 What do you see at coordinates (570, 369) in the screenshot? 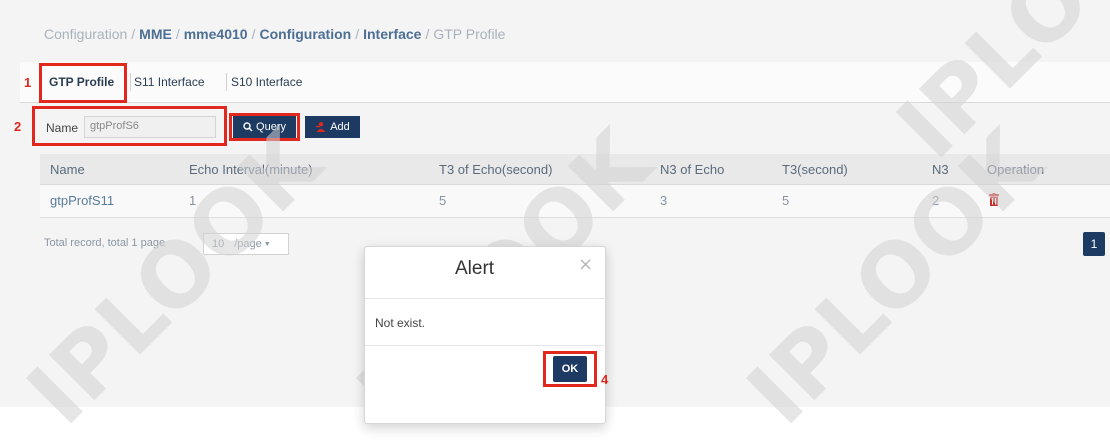
I see `ok-button: OK` at bounding box center [570, 369].